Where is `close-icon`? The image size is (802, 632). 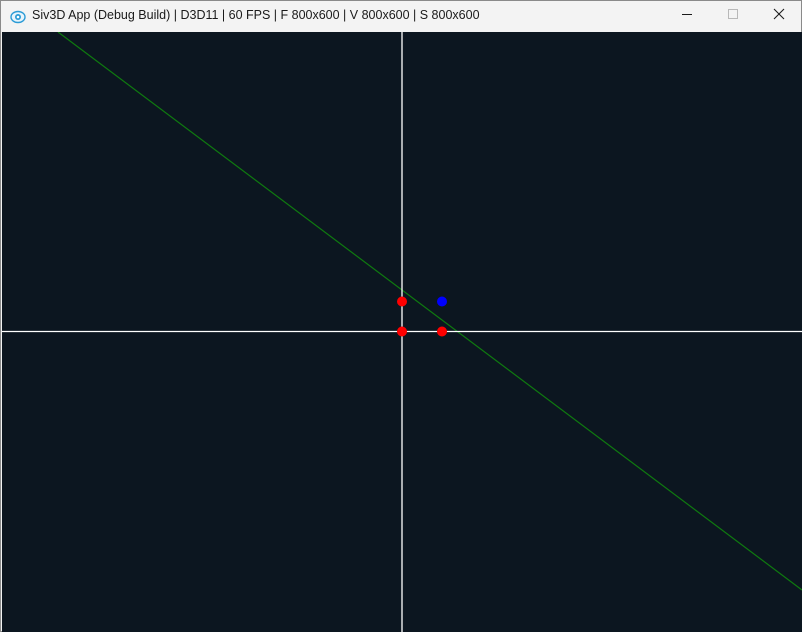
close-icon is located at coordinates (779, 16).